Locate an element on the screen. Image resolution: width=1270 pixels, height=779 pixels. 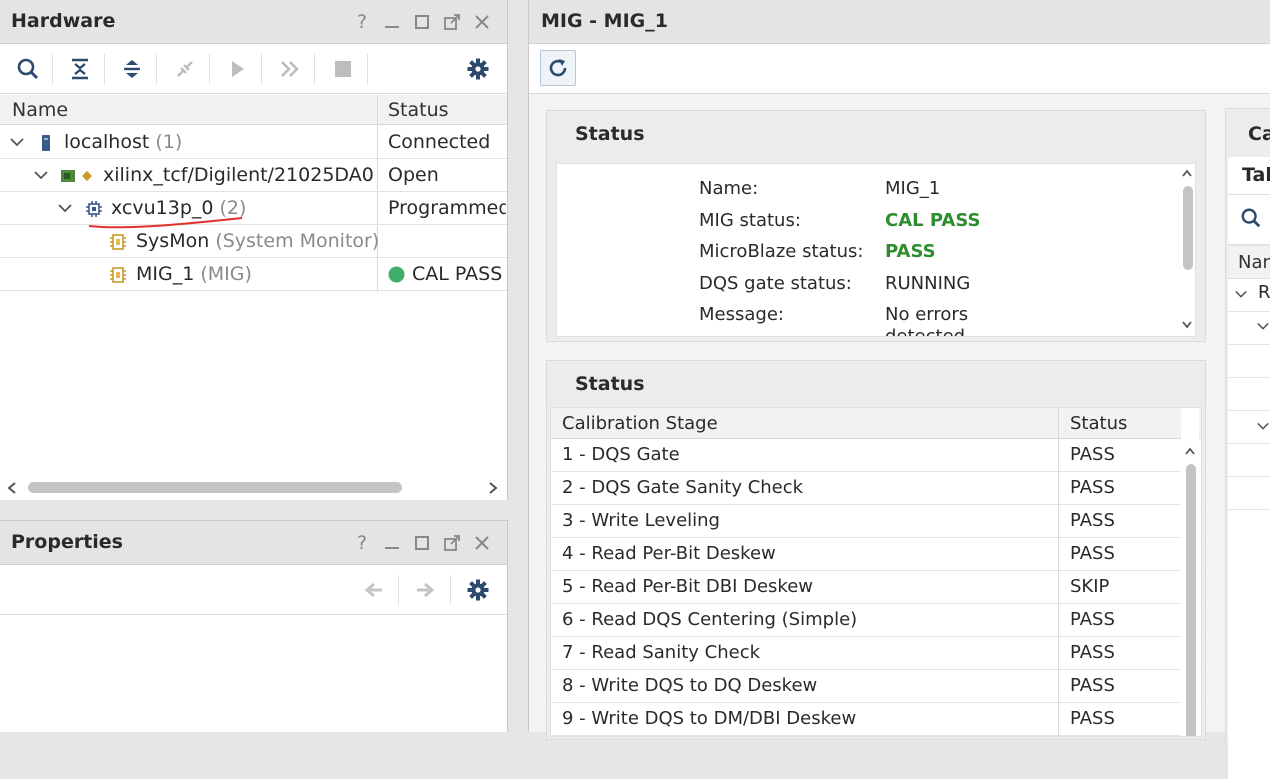
scroll-left-icon is located at coordinates (12, 488).